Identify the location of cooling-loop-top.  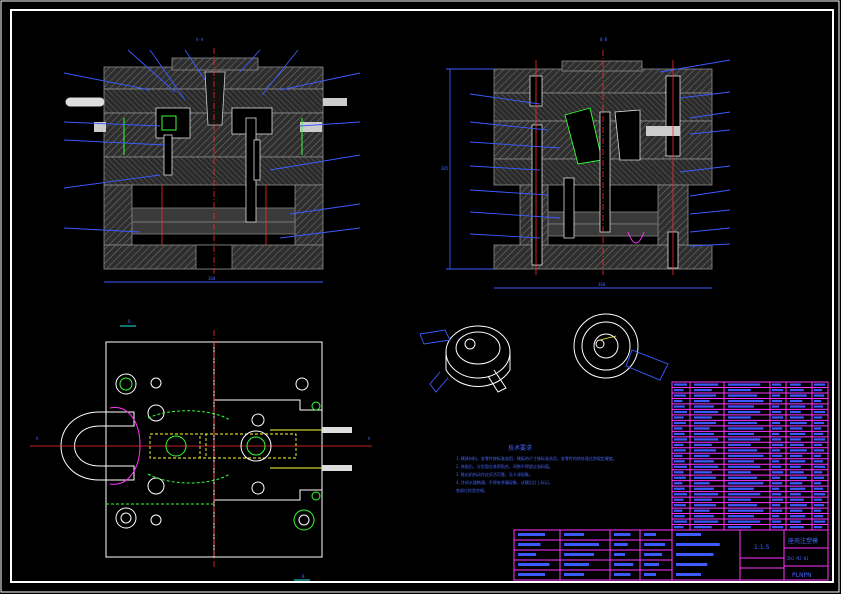
(189, 415).